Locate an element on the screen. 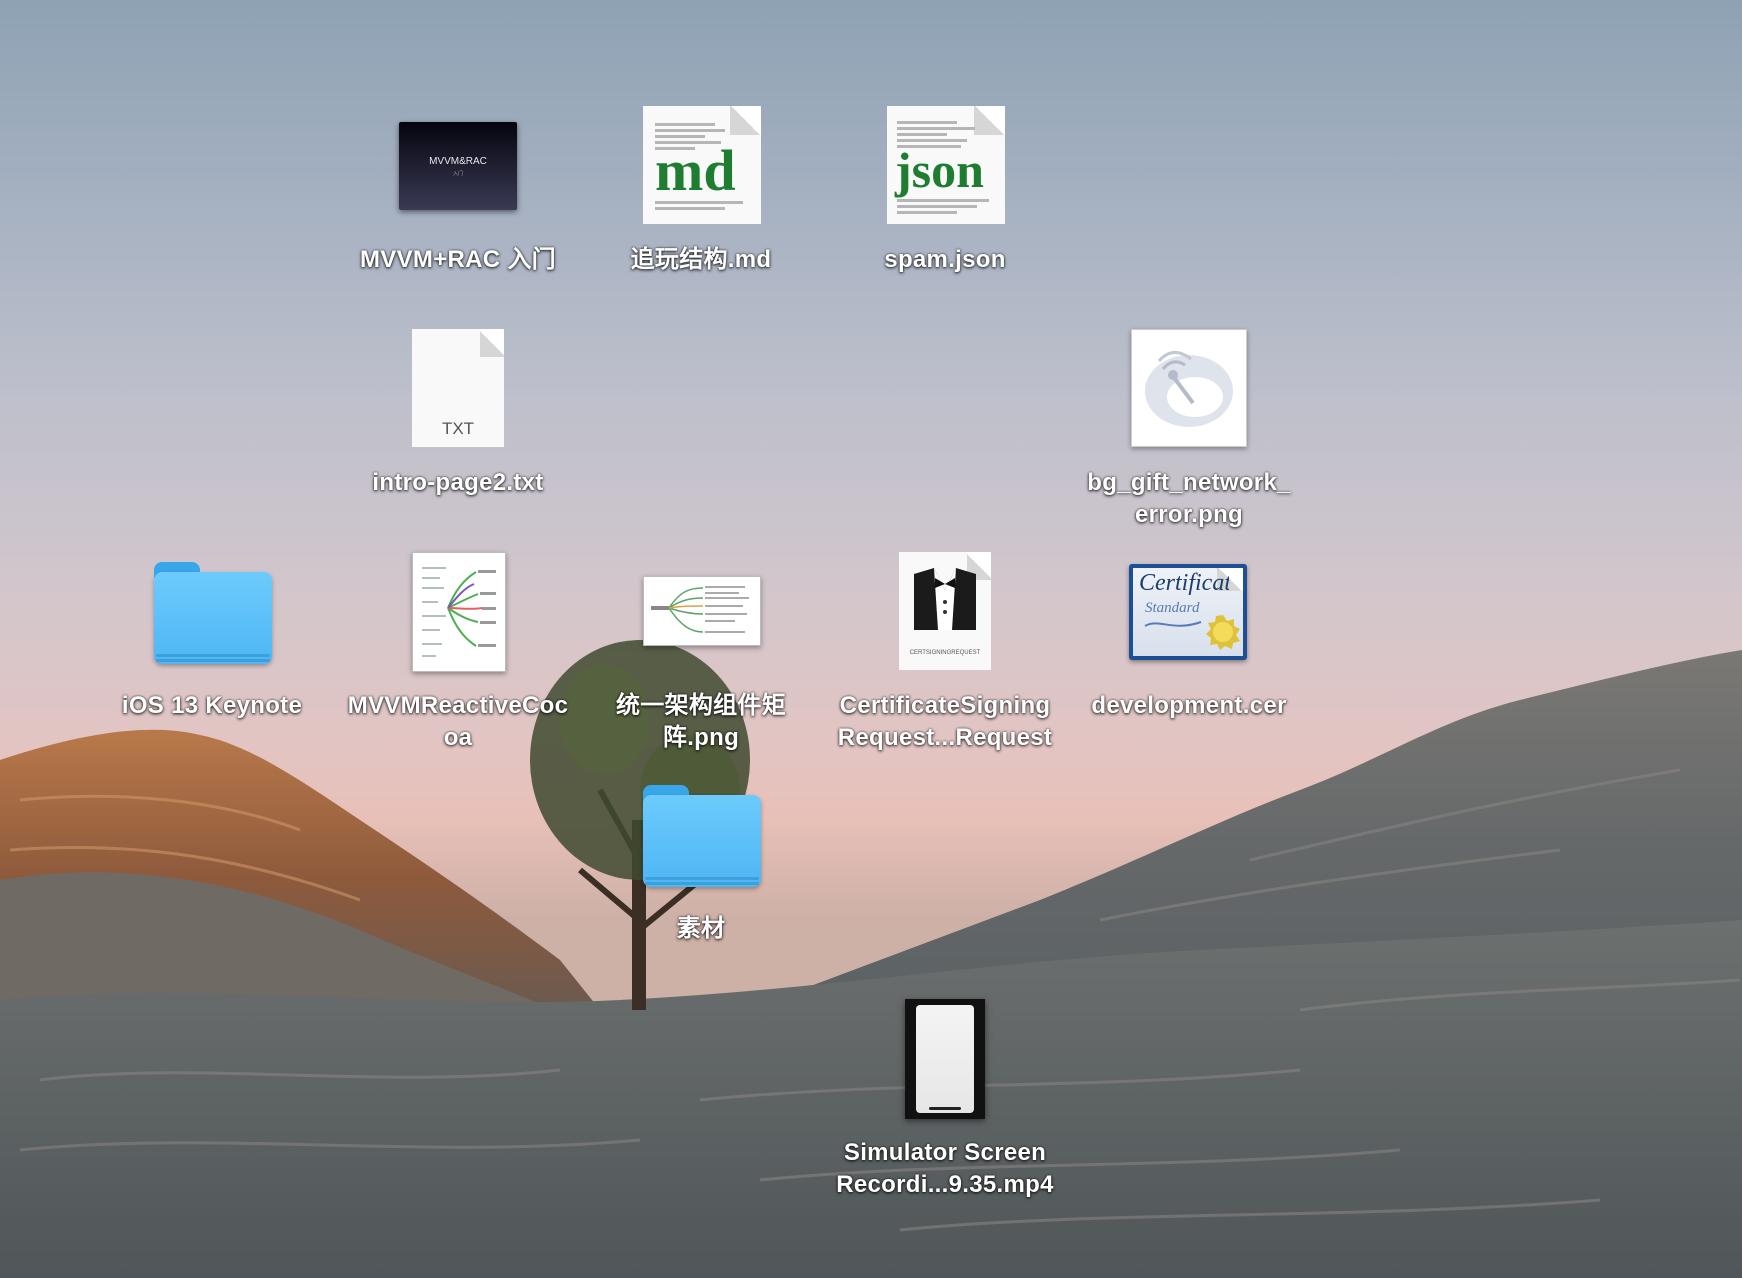 The image size is (1742, 1278). desktop-icon-label: 素材 is located at coordinates (701, 928).